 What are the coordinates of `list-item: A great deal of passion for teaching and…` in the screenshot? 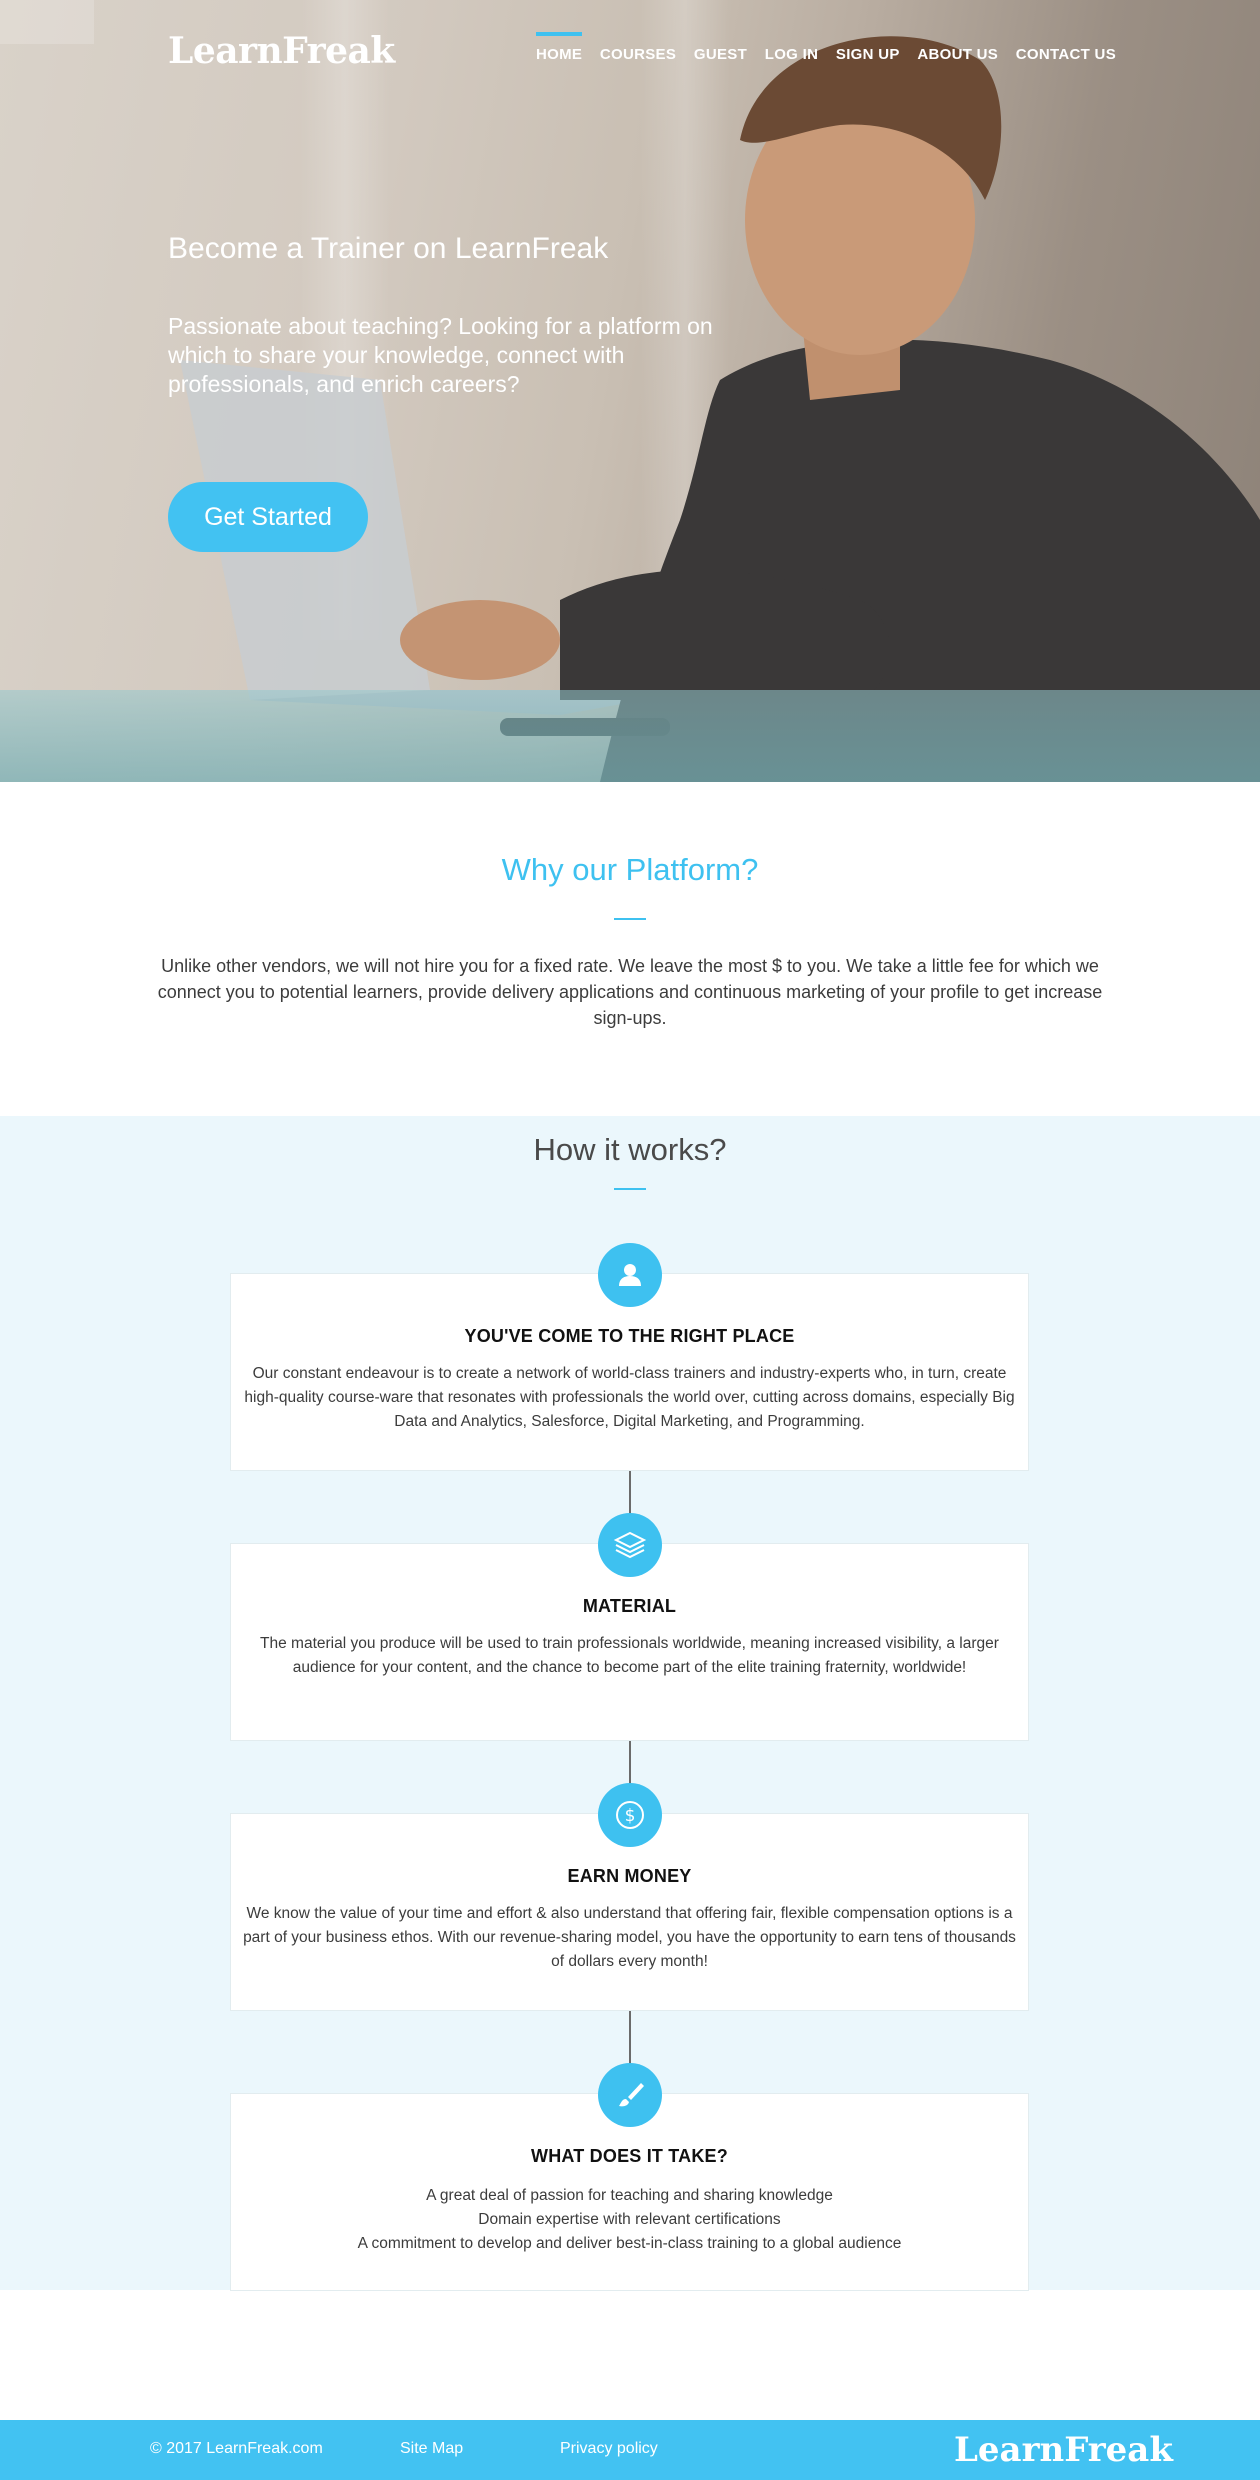 It's located at (629, 2195).